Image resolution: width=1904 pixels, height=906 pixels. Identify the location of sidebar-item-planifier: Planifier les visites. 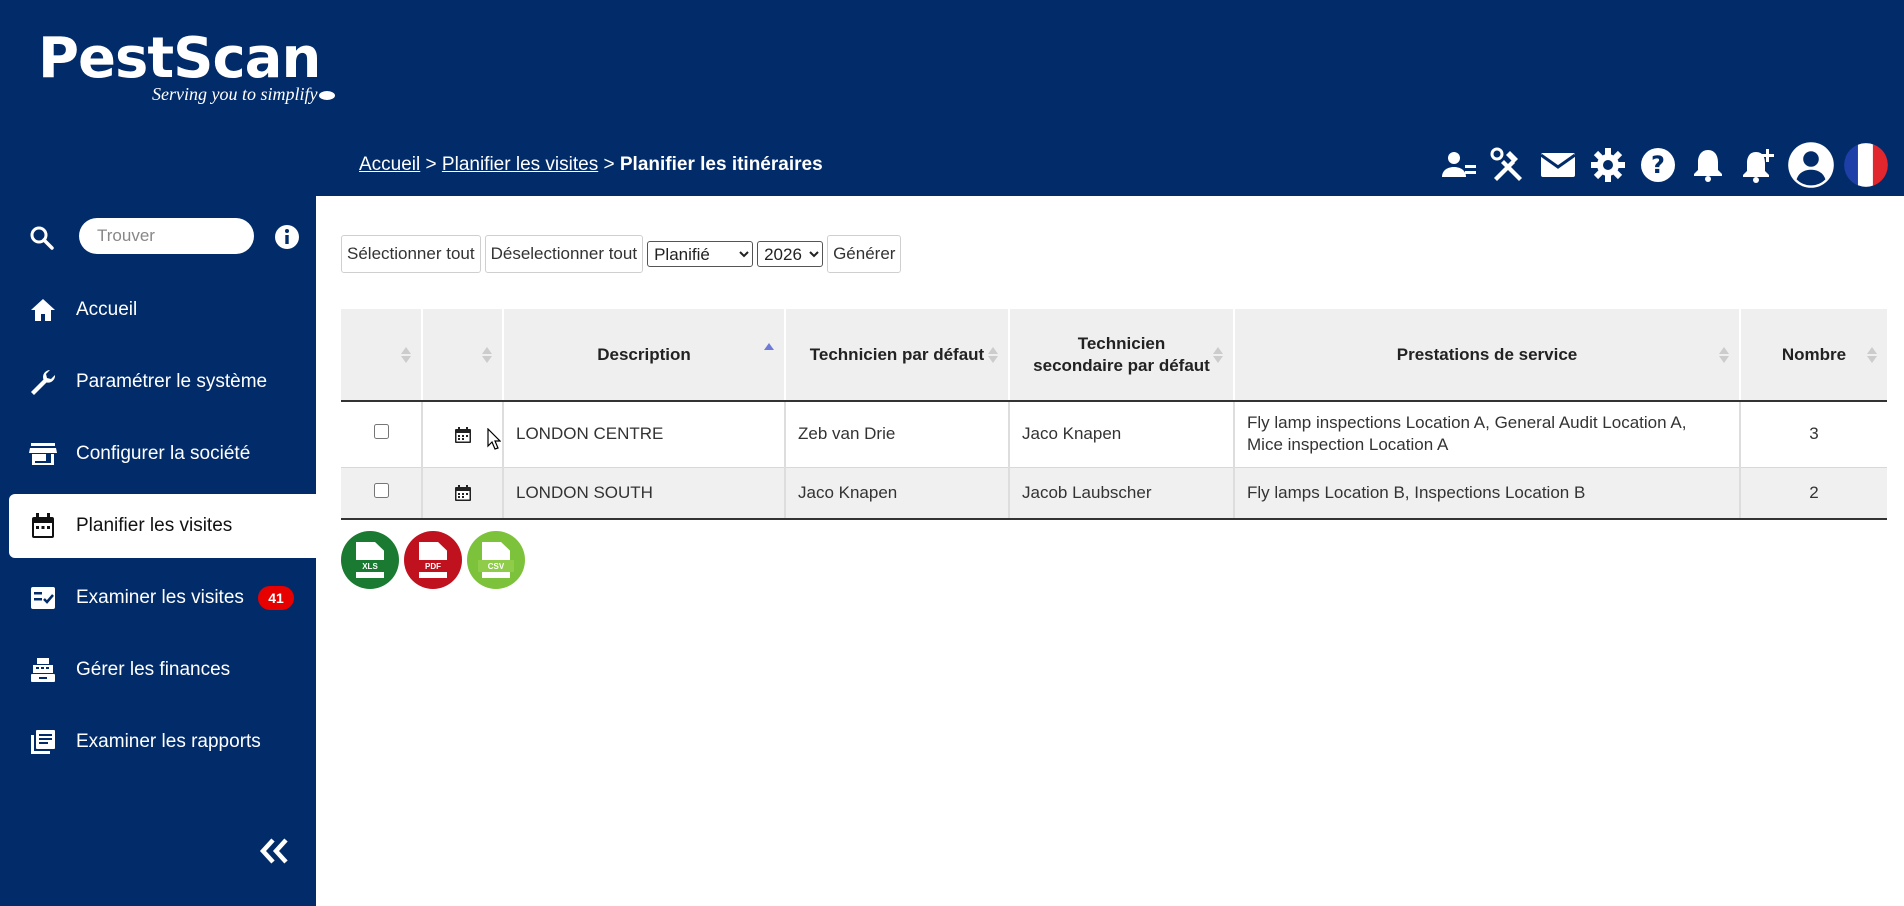
(162, 526).